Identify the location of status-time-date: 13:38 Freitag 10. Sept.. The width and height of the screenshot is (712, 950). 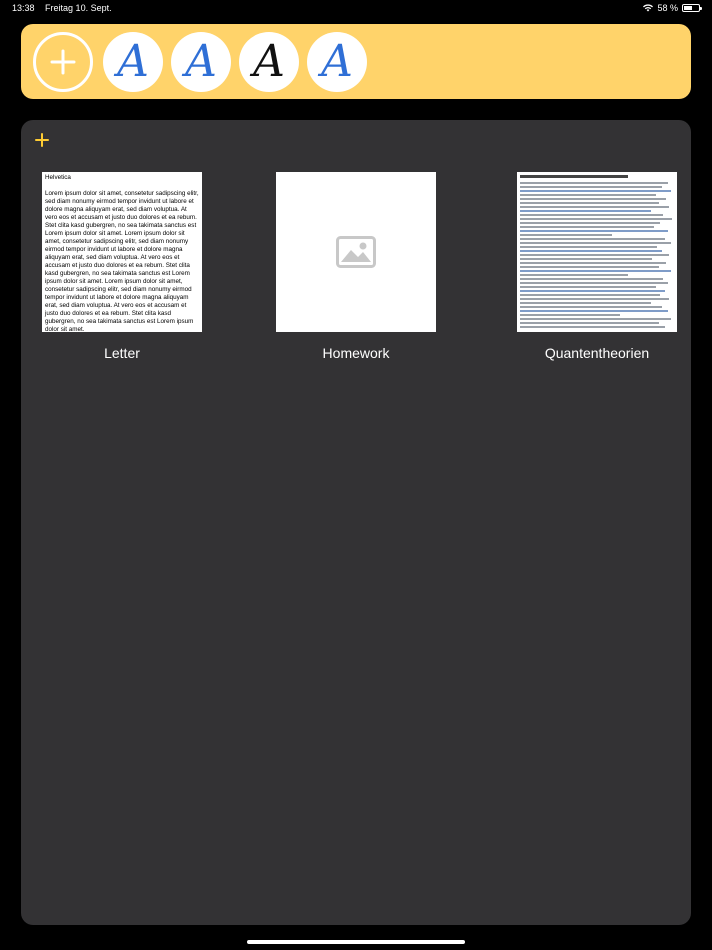
(66, 8).